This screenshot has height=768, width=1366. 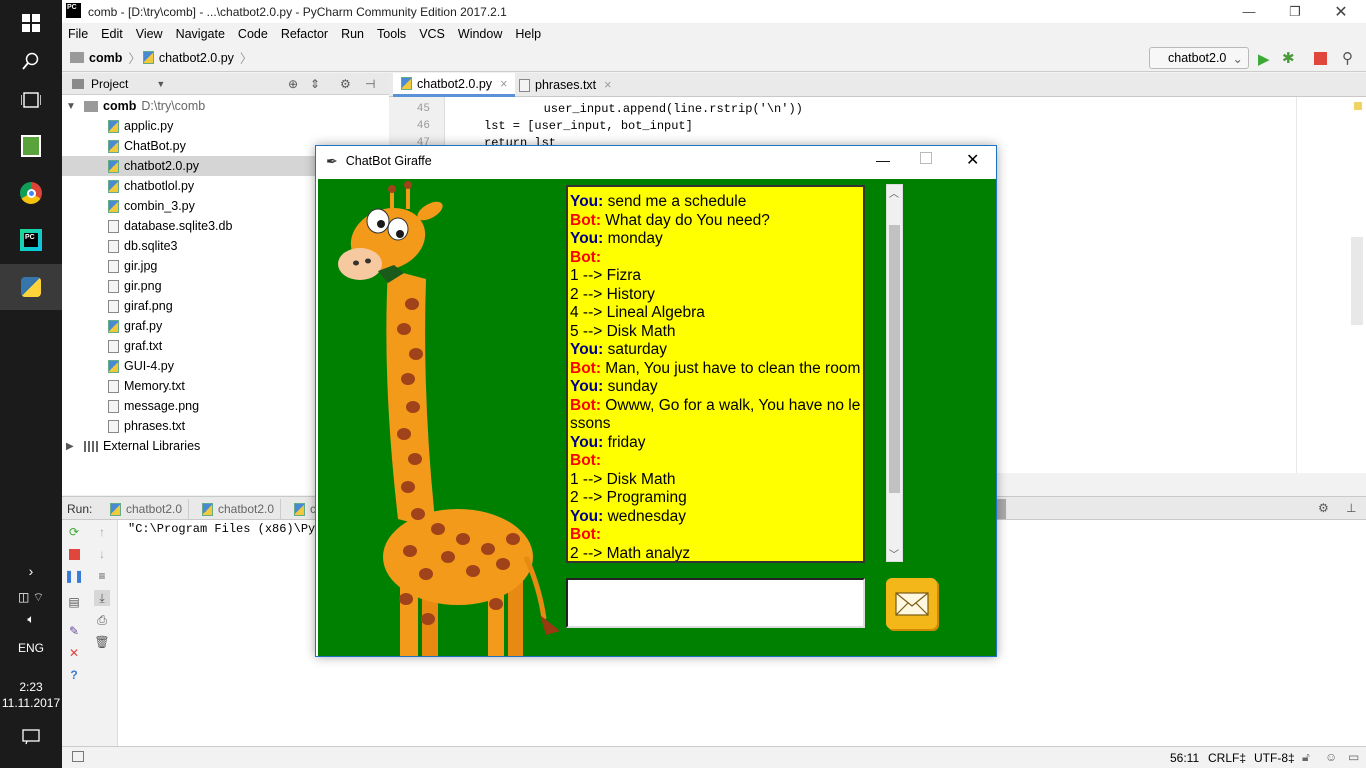 I want to click on editor-scrollbar, so click(x=1357, y=281).